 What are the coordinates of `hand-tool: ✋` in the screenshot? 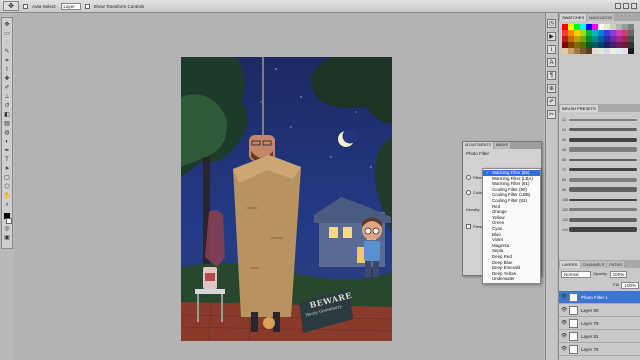 It's located at (7, 196).